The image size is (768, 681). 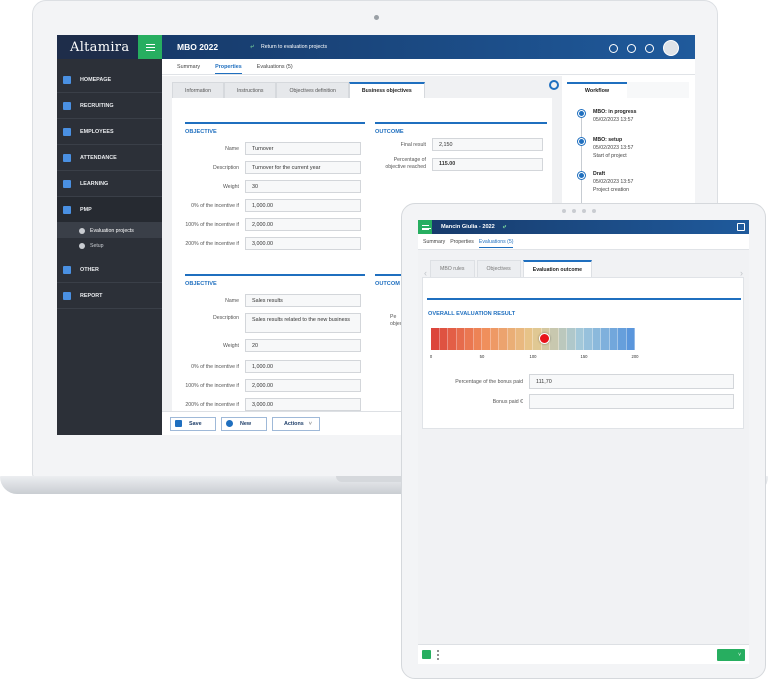 What do you see at coordinates (303, 186) in the screenshot?
I see `weight-field: 30` at bounding box center [303, 186].